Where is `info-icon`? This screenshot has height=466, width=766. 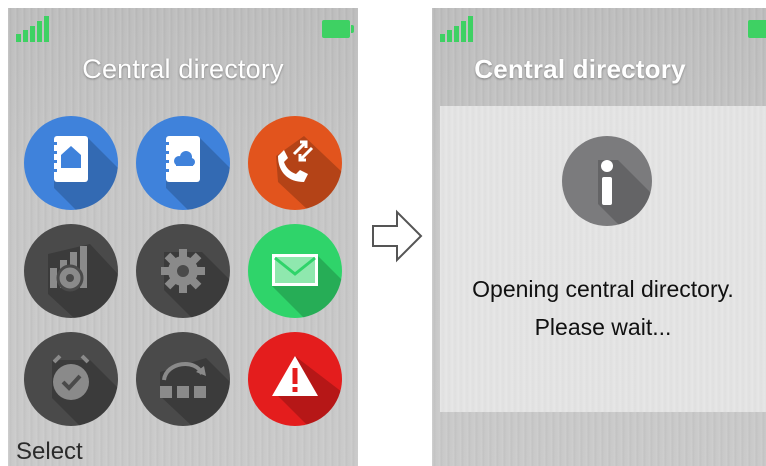 info-icon is located at coordinates (607, 181).